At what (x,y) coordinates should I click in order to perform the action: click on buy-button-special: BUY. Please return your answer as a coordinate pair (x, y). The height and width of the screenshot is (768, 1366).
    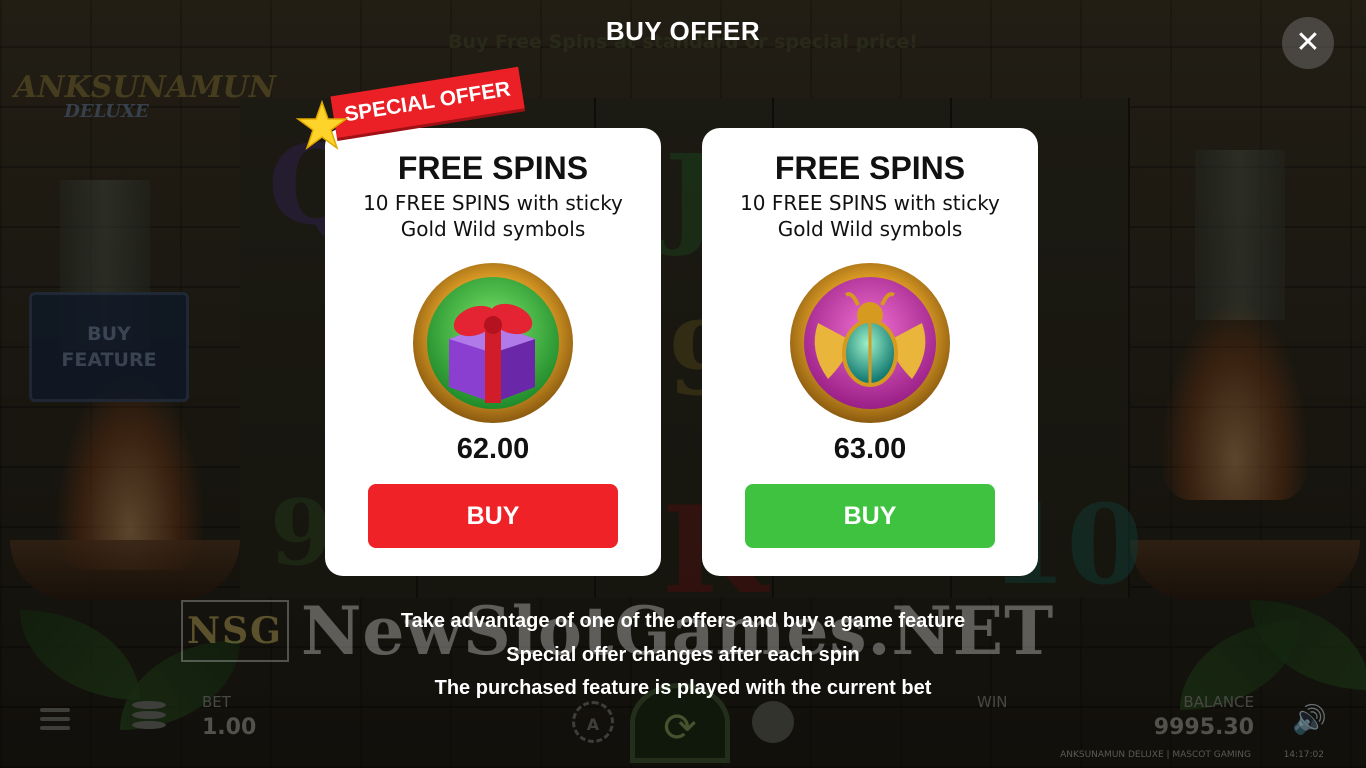
    Looking at the image, I should click on (493, 516).